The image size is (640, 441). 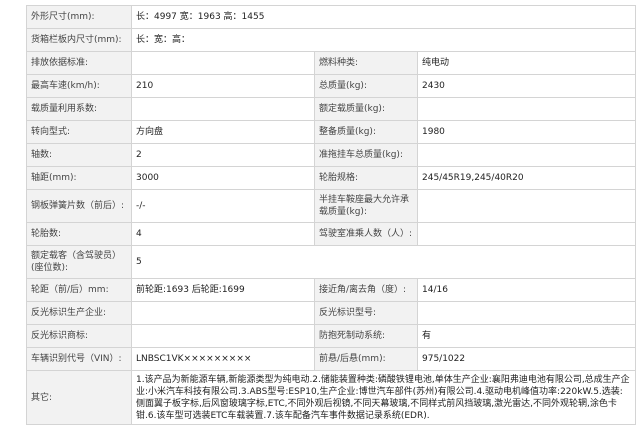 What do you see at coordinates (223, 234) in the screenshot?
I see `spec-value: 4` at bounding box center [223, 234].